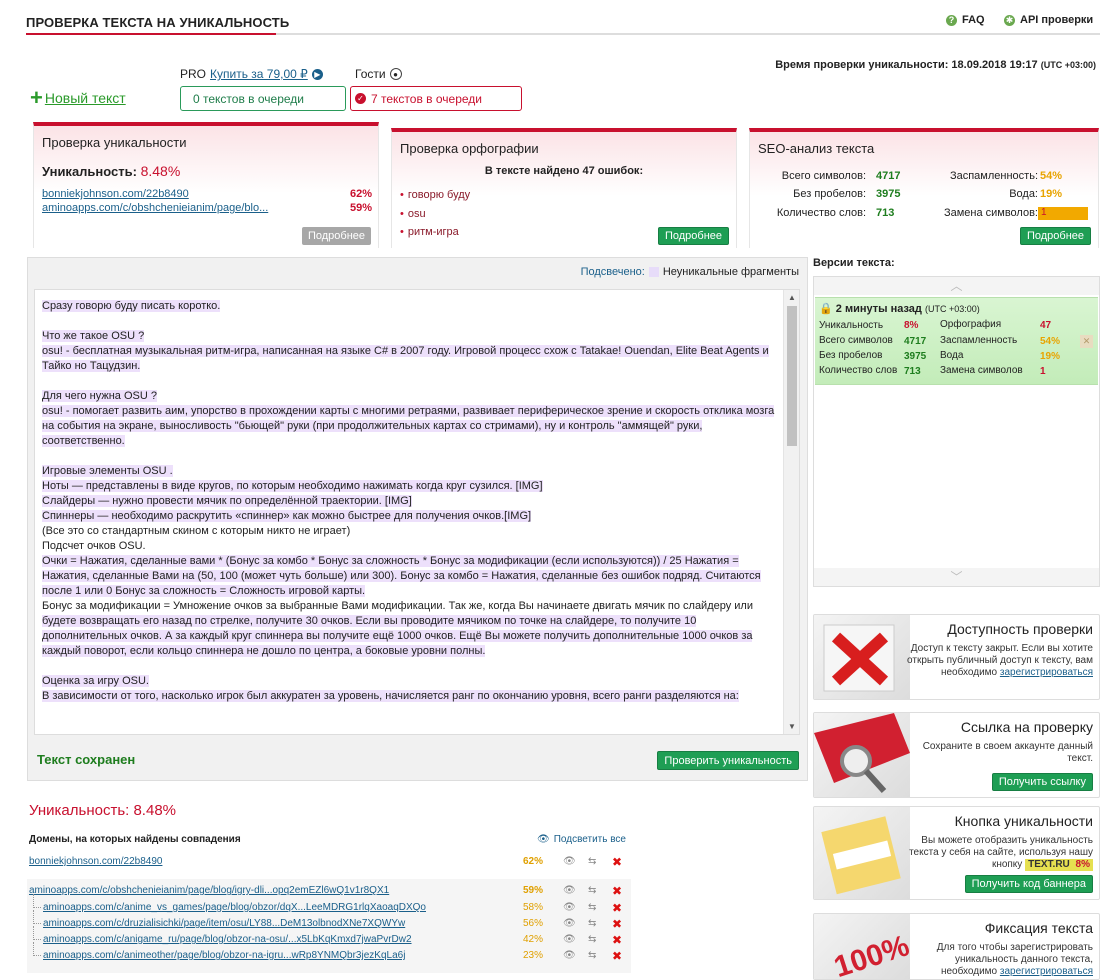 The height and width of the screenshot is (980, 1108). Describe the element at coordinates (912, 371) in the screenshot. I see `version-words-value: 713` at that location.